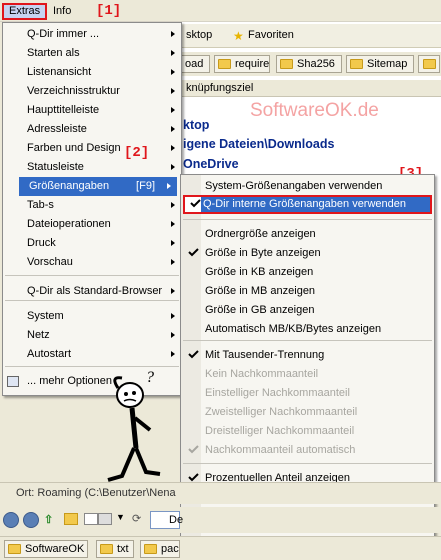 The image size is (441, 560). I want to click on menu-item: Autostart, so click(92, 354).